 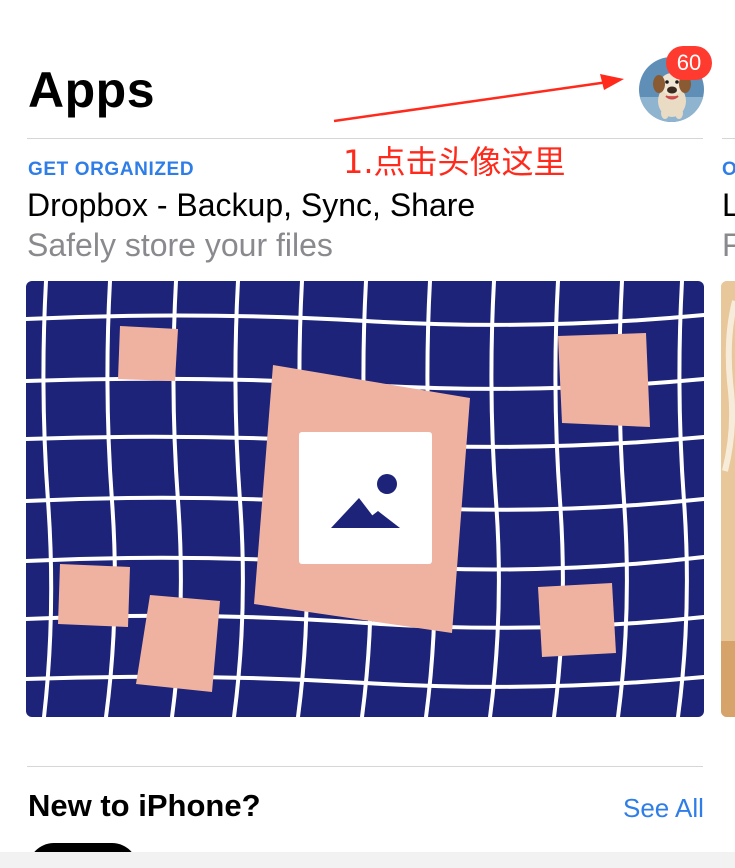 I want to click on section-title: New to iPhone?, so click(x=144, y=805).